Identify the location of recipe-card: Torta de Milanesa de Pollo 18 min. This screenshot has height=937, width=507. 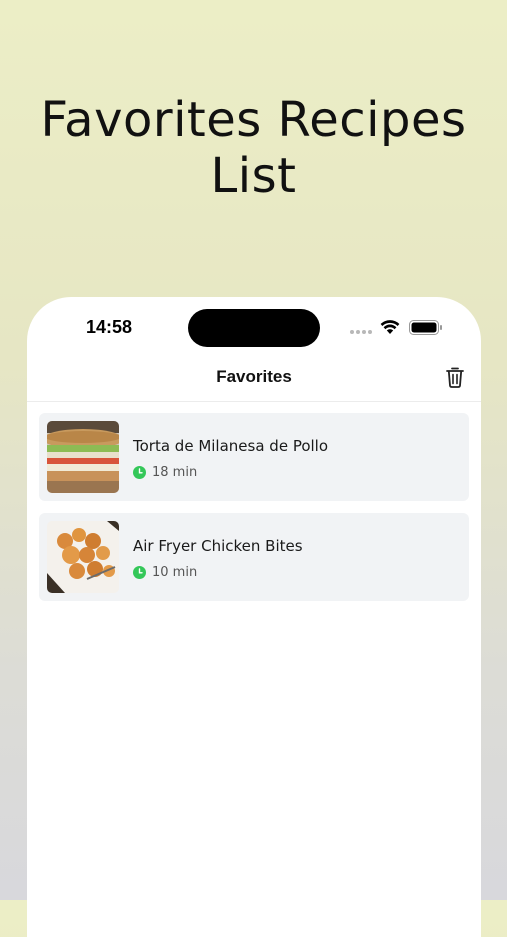
(254, 457).